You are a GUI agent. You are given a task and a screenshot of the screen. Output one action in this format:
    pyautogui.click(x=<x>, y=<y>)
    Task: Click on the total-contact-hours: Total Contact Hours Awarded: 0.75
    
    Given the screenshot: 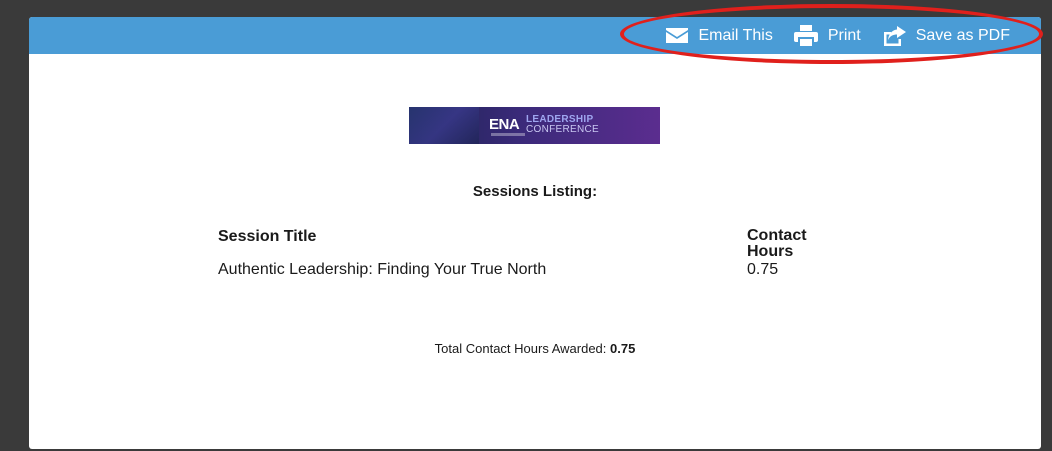 What is the action you would take?
    pyautogui.click(x=535, y=348)
    